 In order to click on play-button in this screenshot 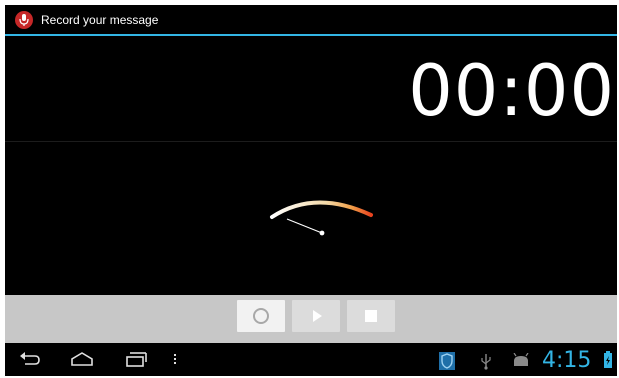, I will do `click(316, 316)`.